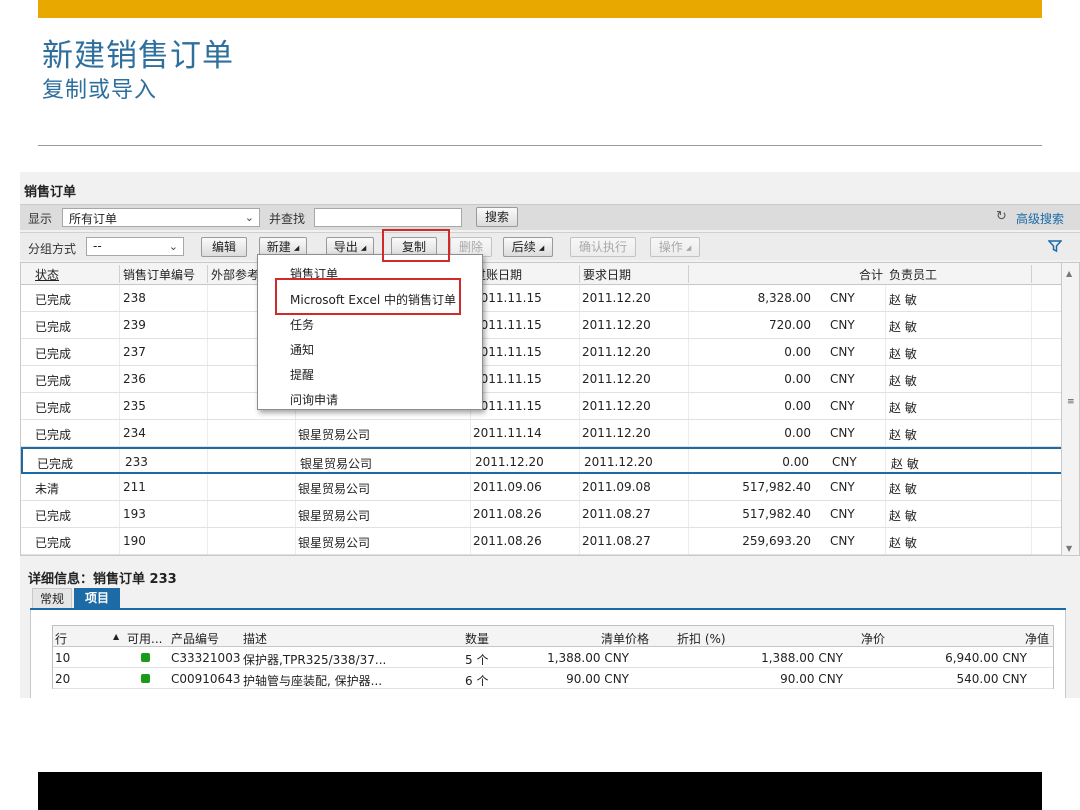  Describe the element at coordinates (776, 541) in the screenshot. I see `total-cell: 259,693.20` at that location.